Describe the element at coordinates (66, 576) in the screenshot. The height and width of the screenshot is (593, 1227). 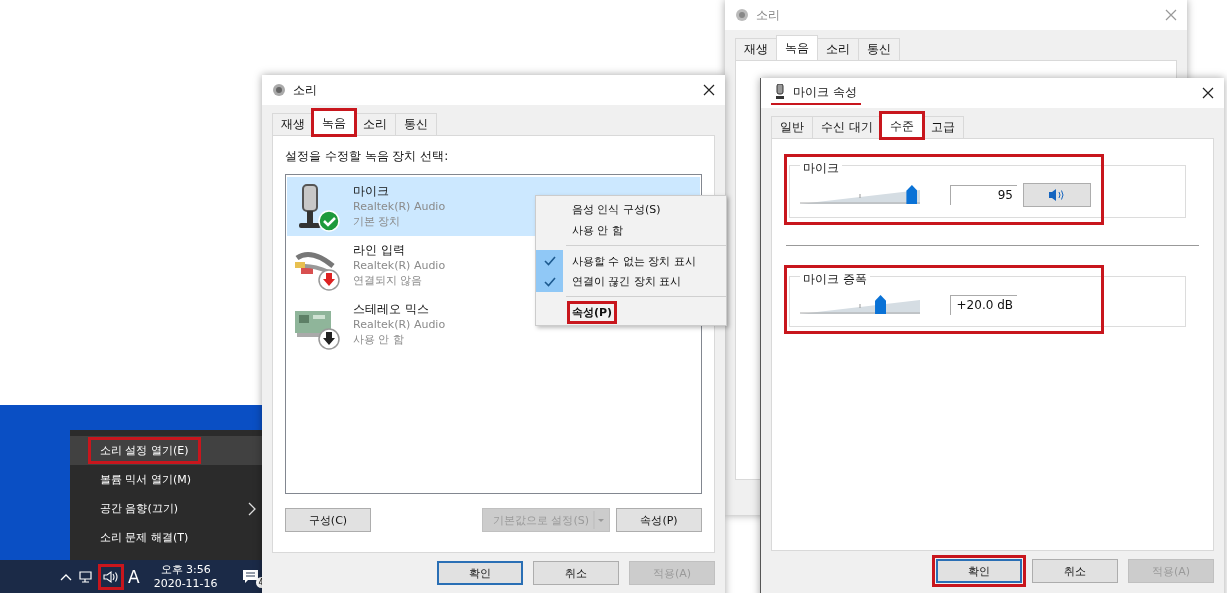
I see `chevron-up-icon` at that location.